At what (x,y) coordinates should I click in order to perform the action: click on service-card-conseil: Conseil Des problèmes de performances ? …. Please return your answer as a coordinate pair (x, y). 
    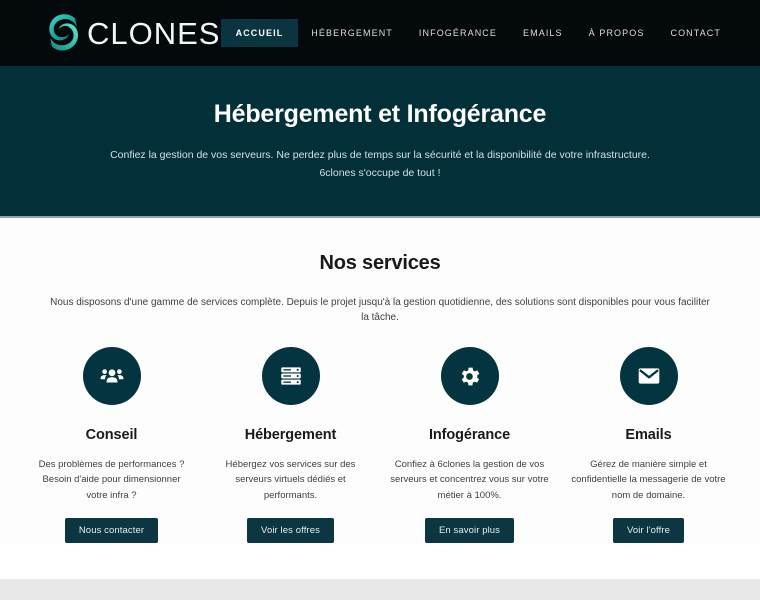
    Looking at the image, I should click on (111, 445).